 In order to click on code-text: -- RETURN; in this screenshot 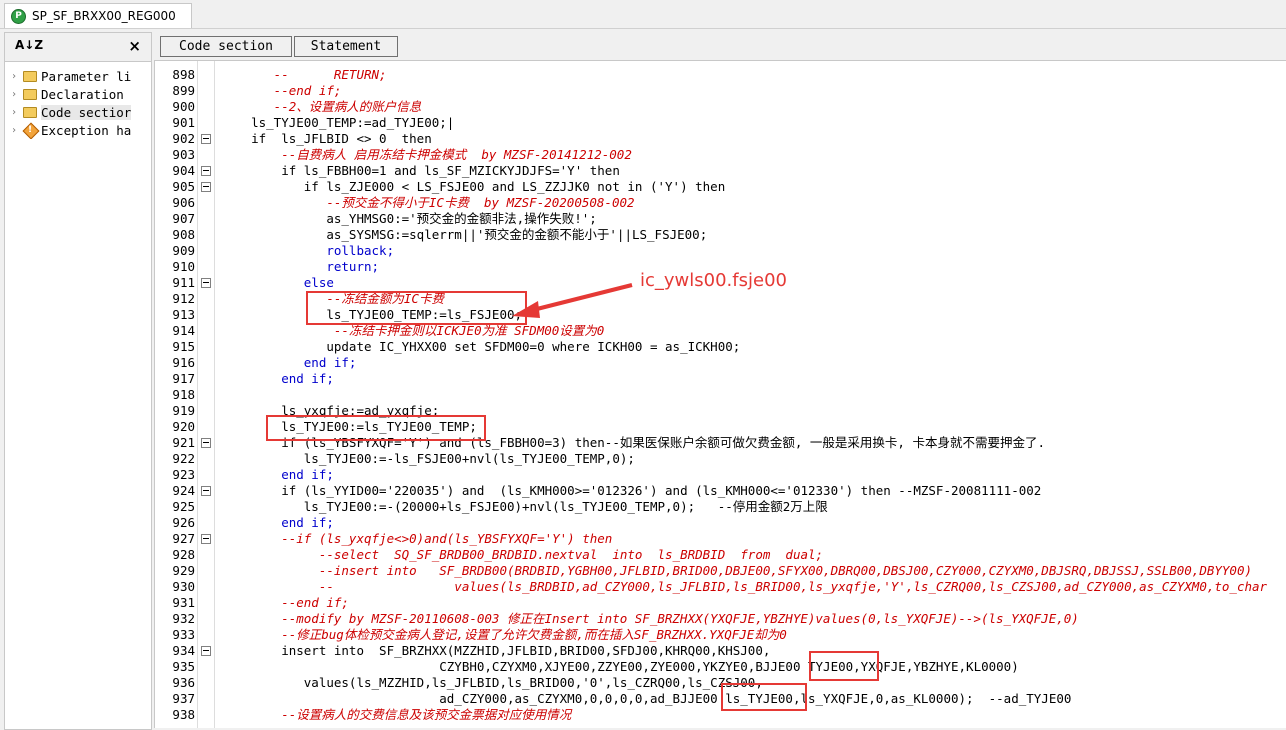, I will do `click(304, 74)`.